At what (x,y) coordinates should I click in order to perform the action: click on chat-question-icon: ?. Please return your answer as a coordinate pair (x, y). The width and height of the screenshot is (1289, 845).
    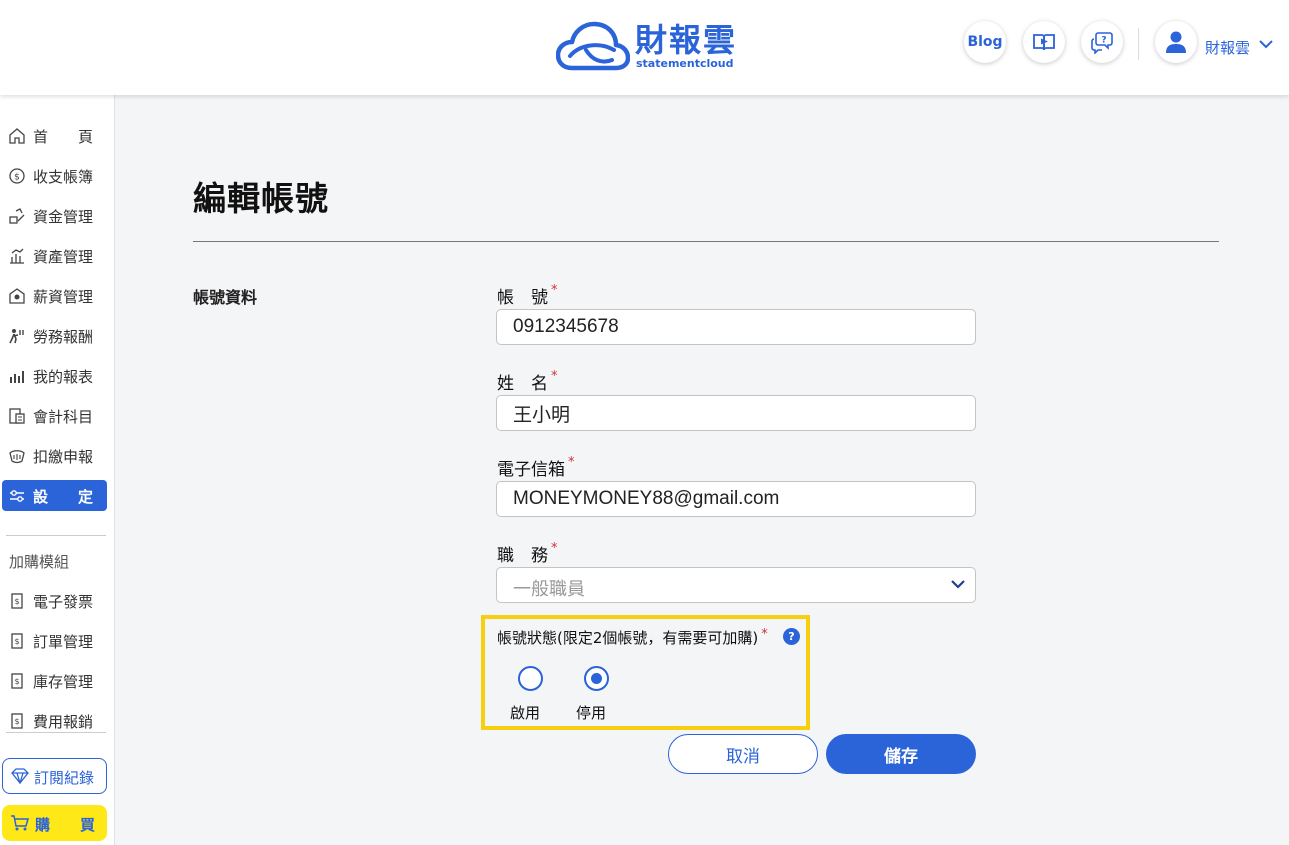
    Looking at the image, I should click on (1102, 43).